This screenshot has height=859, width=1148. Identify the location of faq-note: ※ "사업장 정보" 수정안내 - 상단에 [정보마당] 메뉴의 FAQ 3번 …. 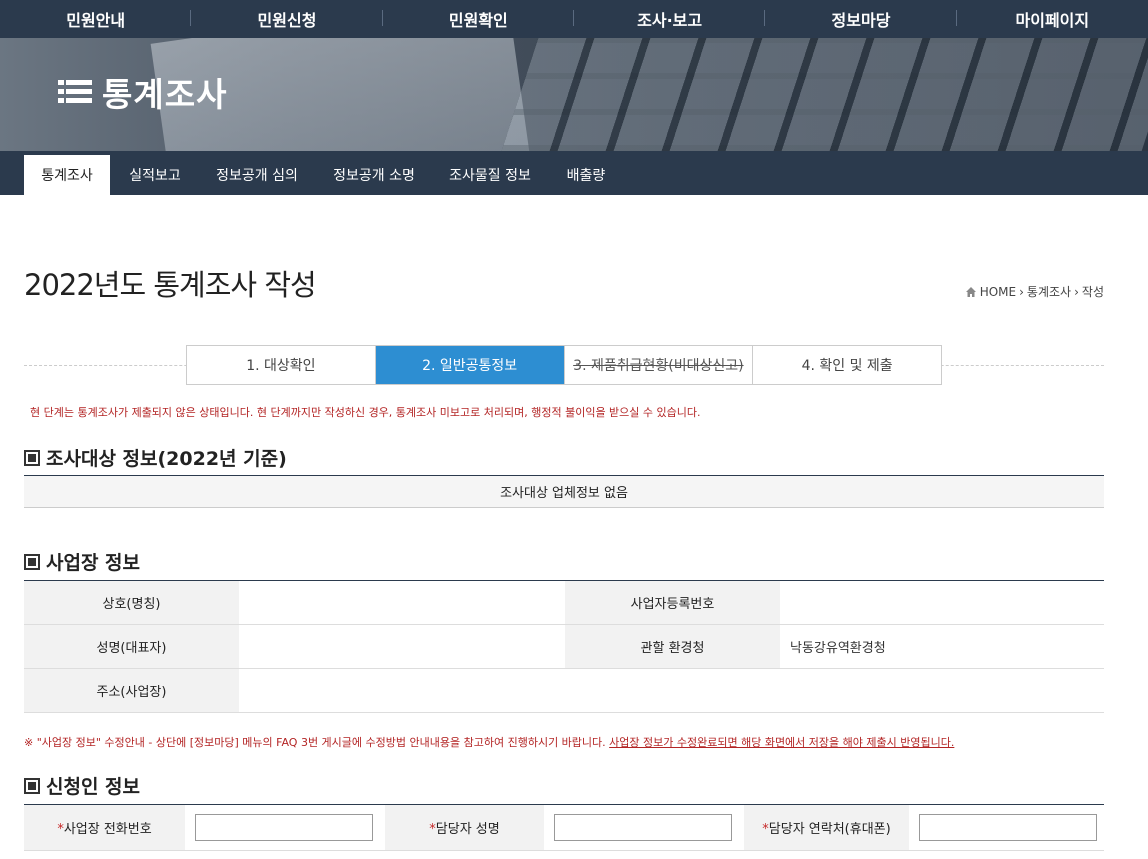
(489, 742).